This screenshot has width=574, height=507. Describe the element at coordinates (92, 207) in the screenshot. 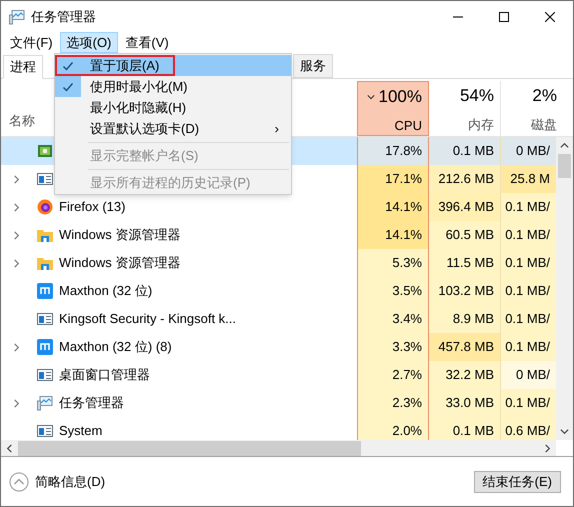

I see `process-name: Firefox (13)` at that location.